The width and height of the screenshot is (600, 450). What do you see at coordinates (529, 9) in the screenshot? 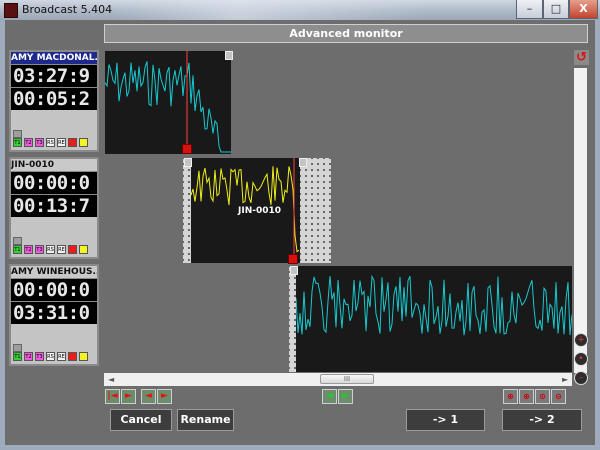
I see `minimize-button: –` at bounding box center [529, 9].